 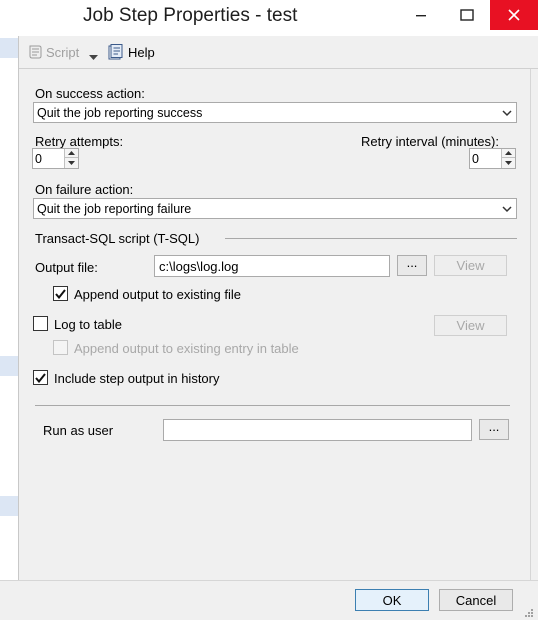 I want to click on section-divider, so click(x=272, y=405).